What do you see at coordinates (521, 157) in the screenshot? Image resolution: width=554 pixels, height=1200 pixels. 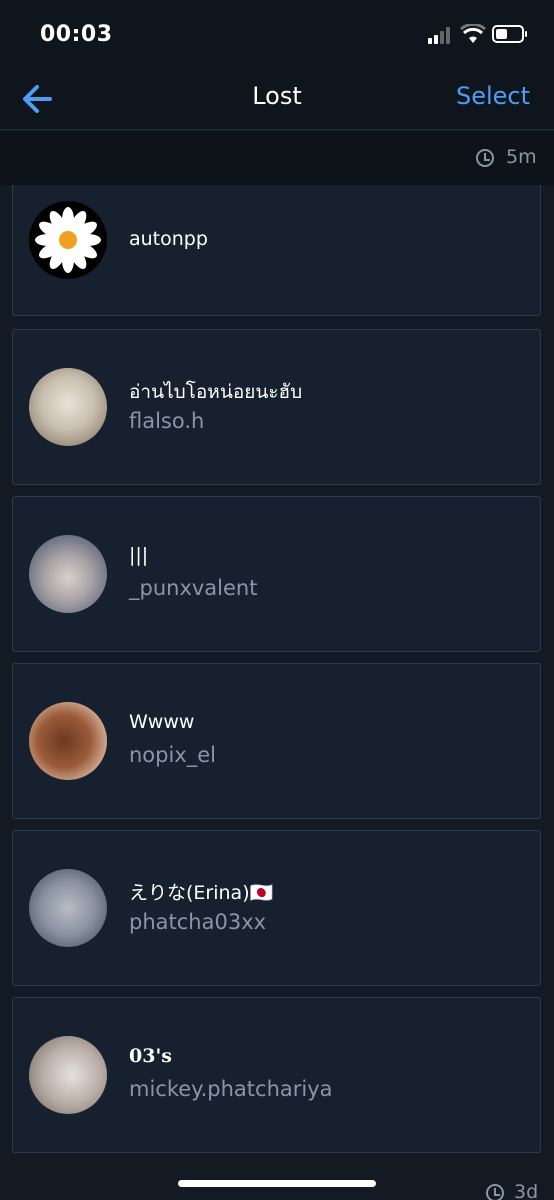 I see `timestamp-label: 5m` at bounding box center [521, 157].